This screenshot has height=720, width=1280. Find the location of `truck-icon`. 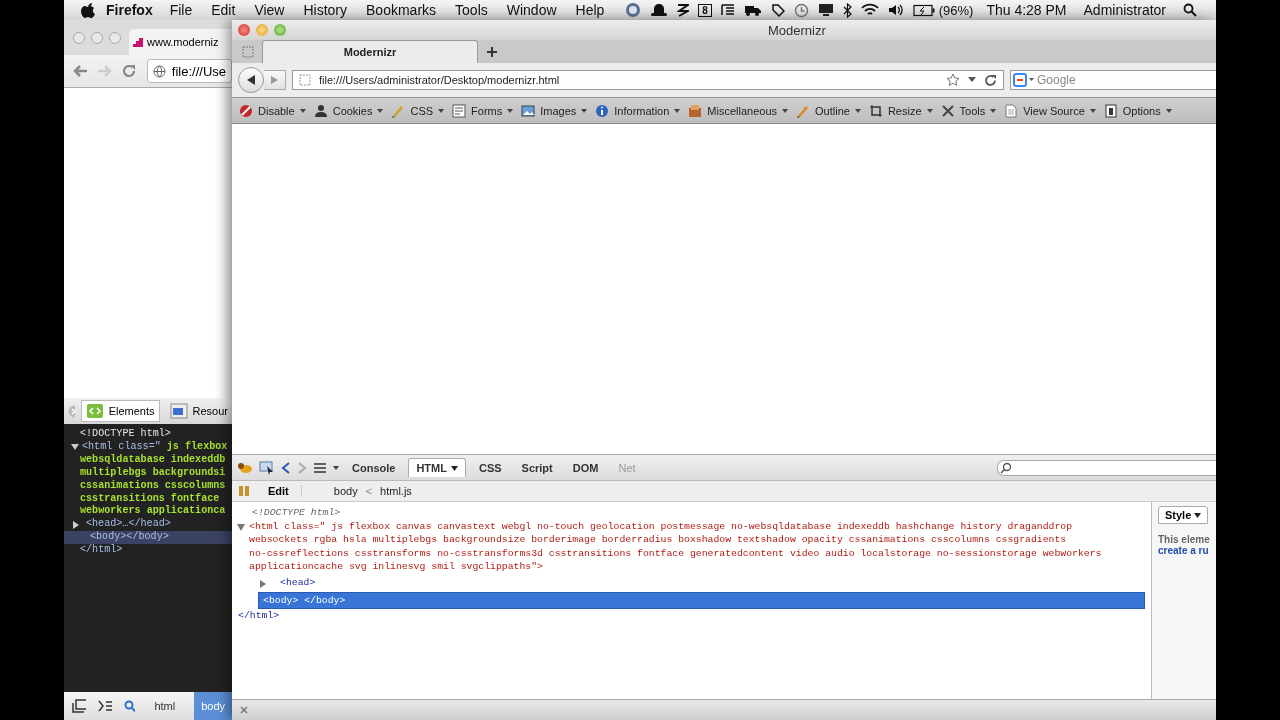

truck-icon is located at coordinates (752, 10).